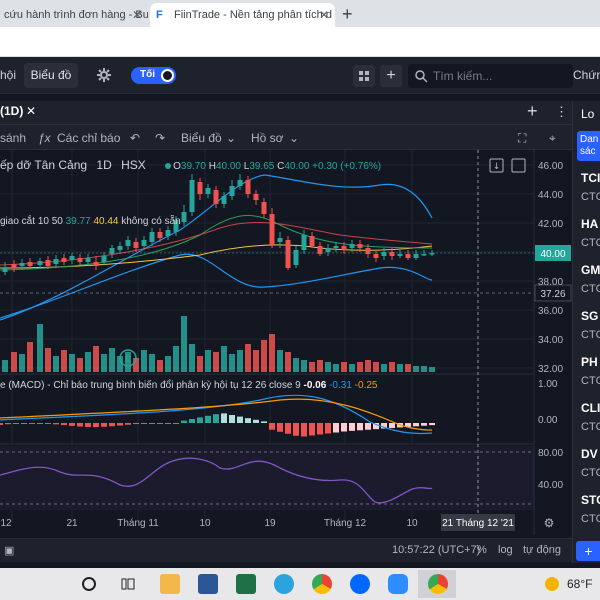 The image size is (600, 600). What do you see at coordinates (589, 454) in the screenshot?
I see `watchlist-symbol: DV` at bounding box center [589, 454].